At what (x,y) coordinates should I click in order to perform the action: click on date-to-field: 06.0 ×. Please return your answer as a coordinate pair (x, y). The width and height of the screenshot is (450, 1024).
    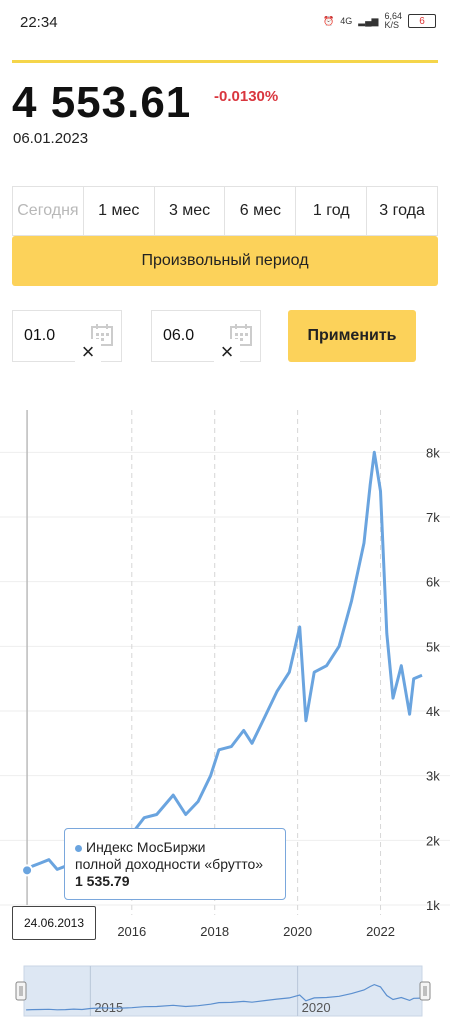
    Looking at the image, I should click on (206, 337).